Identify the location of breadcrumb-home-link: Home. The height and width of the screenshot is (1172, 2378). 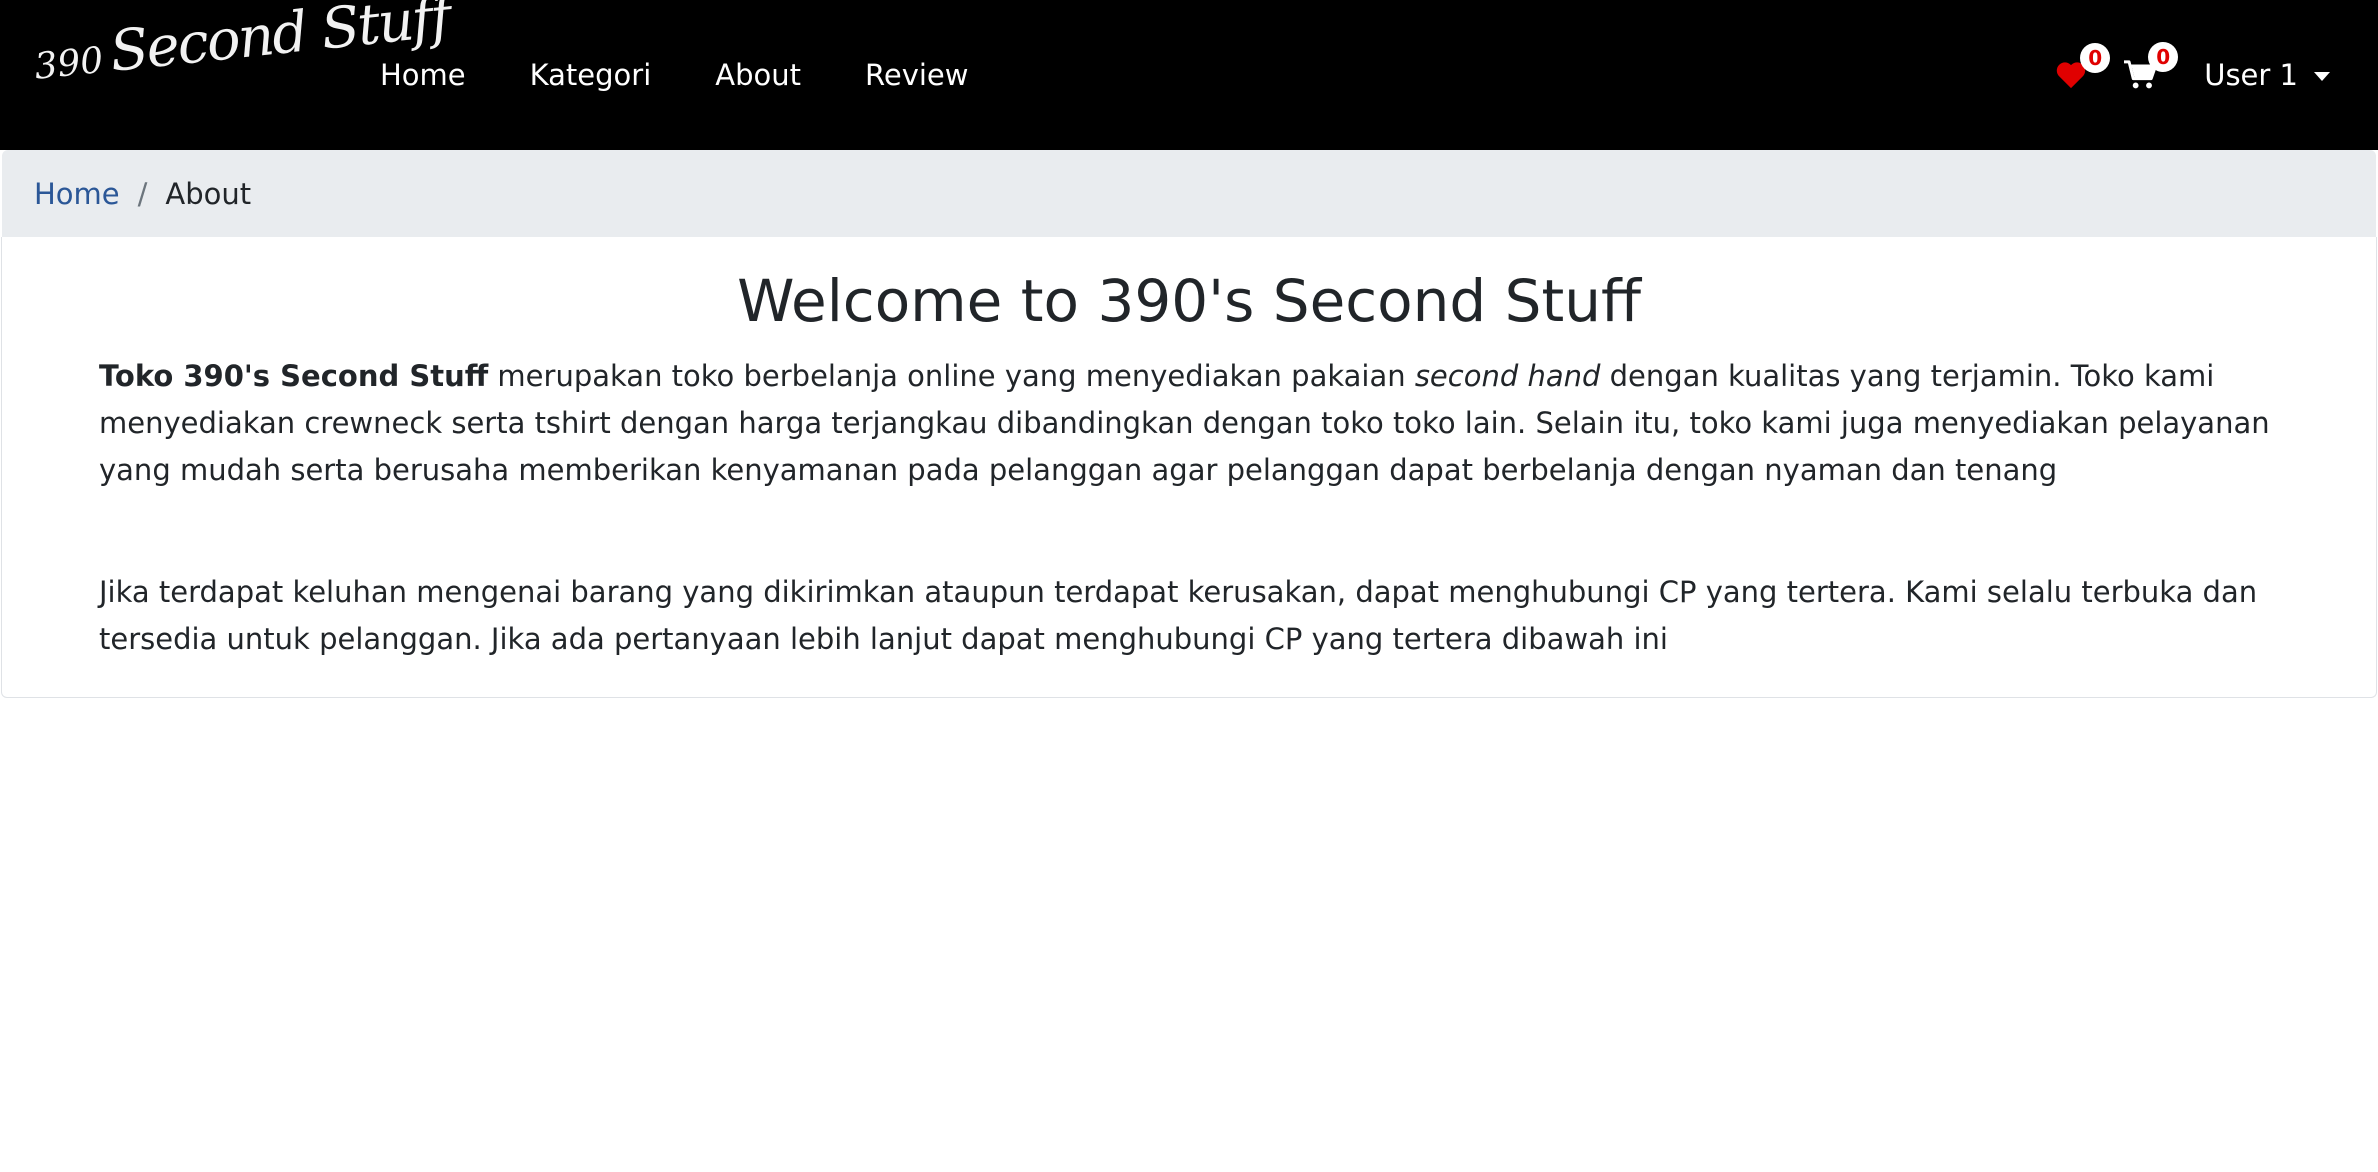
(77, 194).